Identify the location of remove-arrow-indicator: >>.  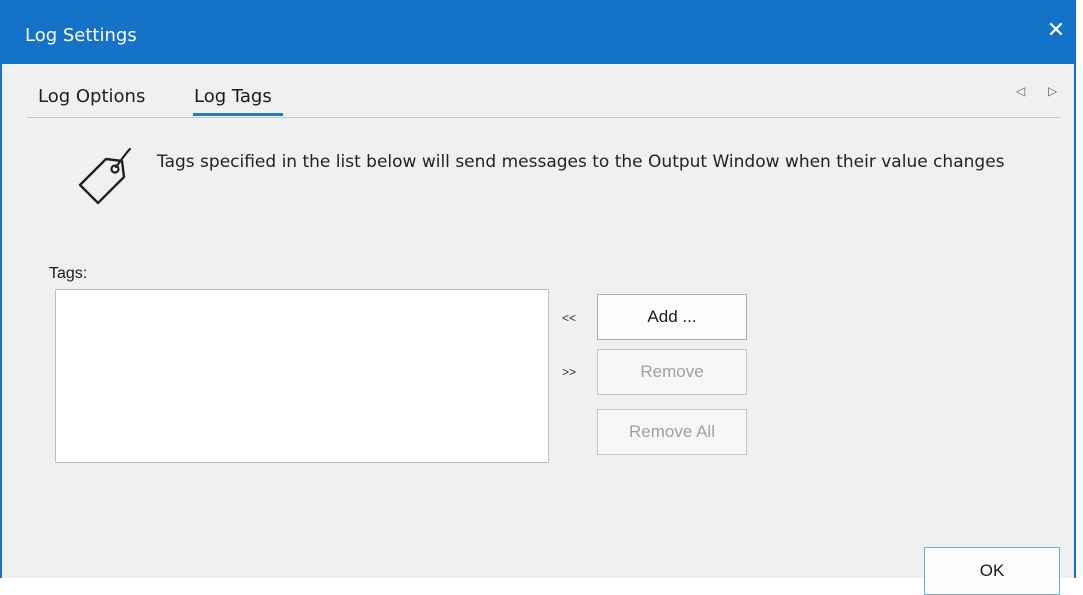
(569, 372).